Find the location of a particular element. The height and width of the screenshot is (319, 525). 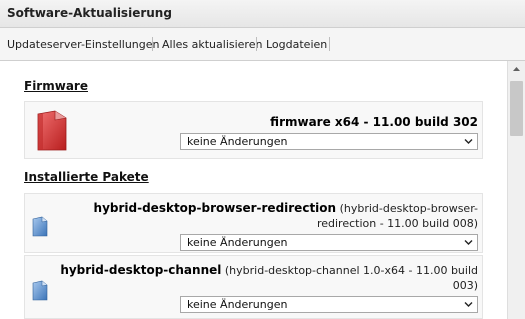

package-detail: (hybrid-desktop-browser- is located at coordinates (408, 208).